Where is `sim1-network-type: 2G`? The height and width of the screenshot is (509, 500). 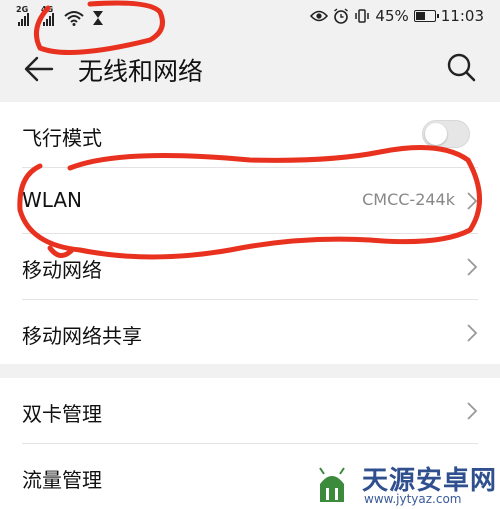 sim1-network-type: 2G is located at coordinates (22, 9).